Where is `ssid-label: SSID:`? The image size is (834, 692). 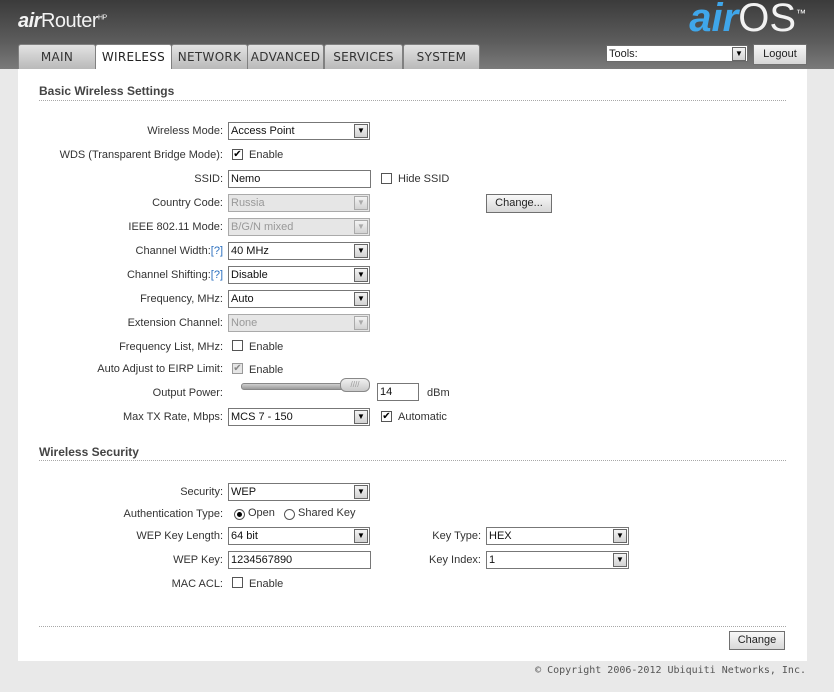 ssid-label: SSID: is located at coordinates (208, 179).